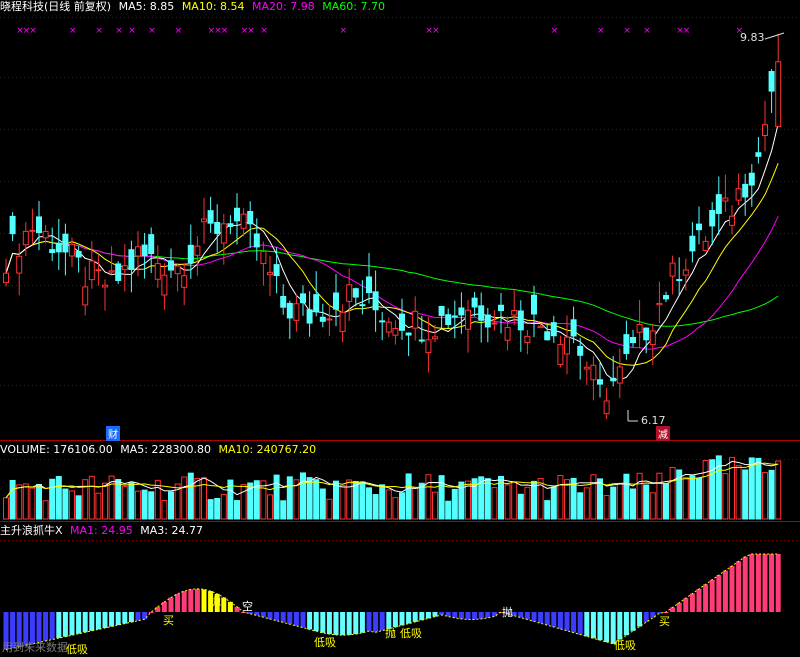 The height and width of the screenshot is (657, 800). Describe the element at coordinates (77, 649) in the screenshot. I see `signal-low-buy-0: 低吸` at that location.